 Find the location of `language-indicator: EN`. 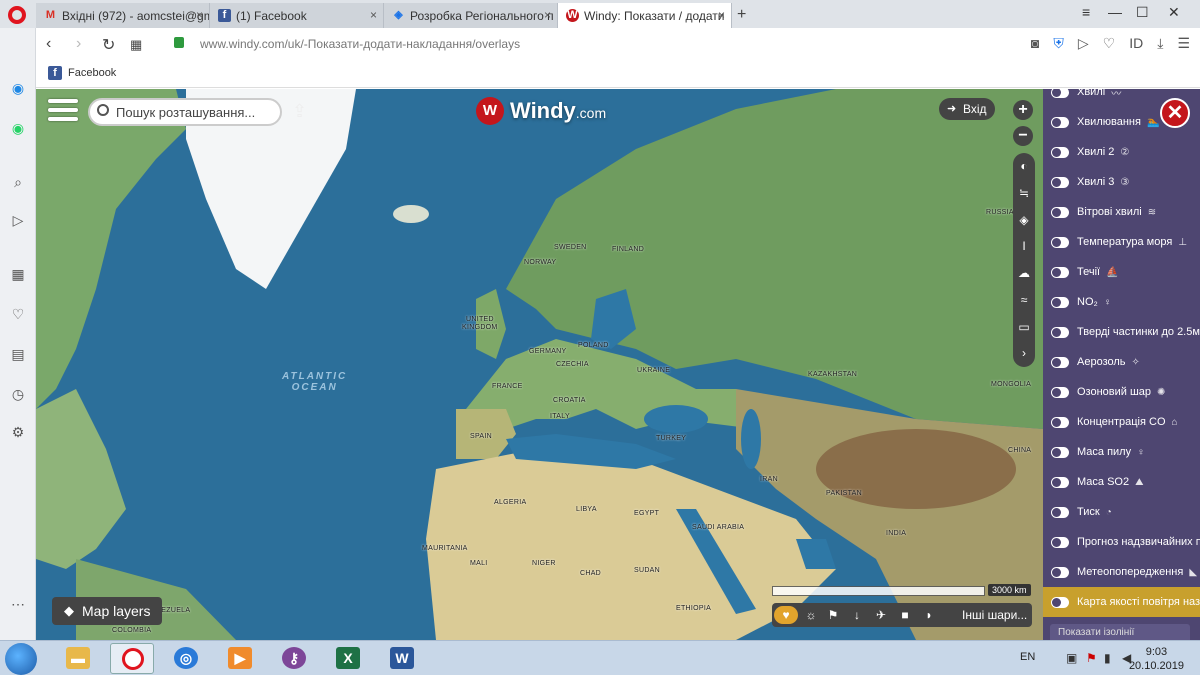

language-indicator: EN is located at coordinates (1027, 657).